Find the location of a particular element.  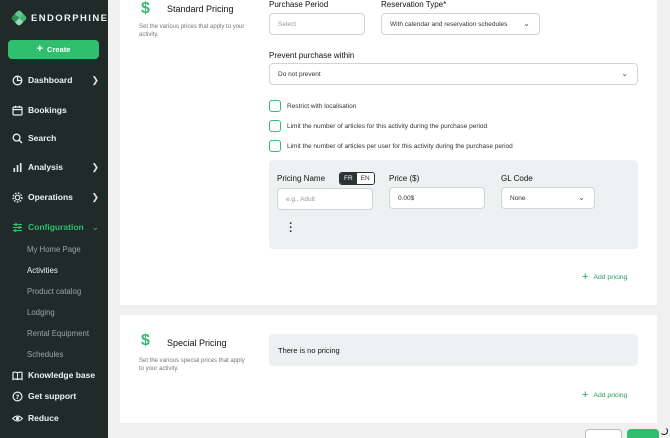

sidebar-item-label: Knowledge base is located at coordinates (62, 375).